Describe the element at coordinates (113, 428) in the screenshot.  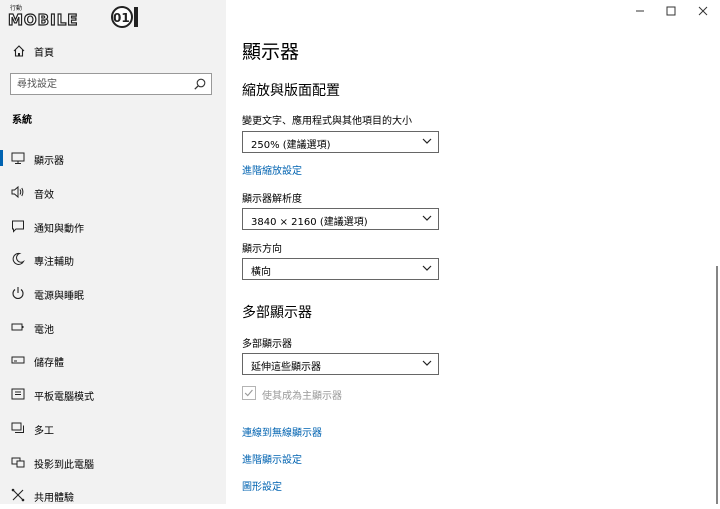
I see `sidebar-item-multitasking: 多工` at that location.